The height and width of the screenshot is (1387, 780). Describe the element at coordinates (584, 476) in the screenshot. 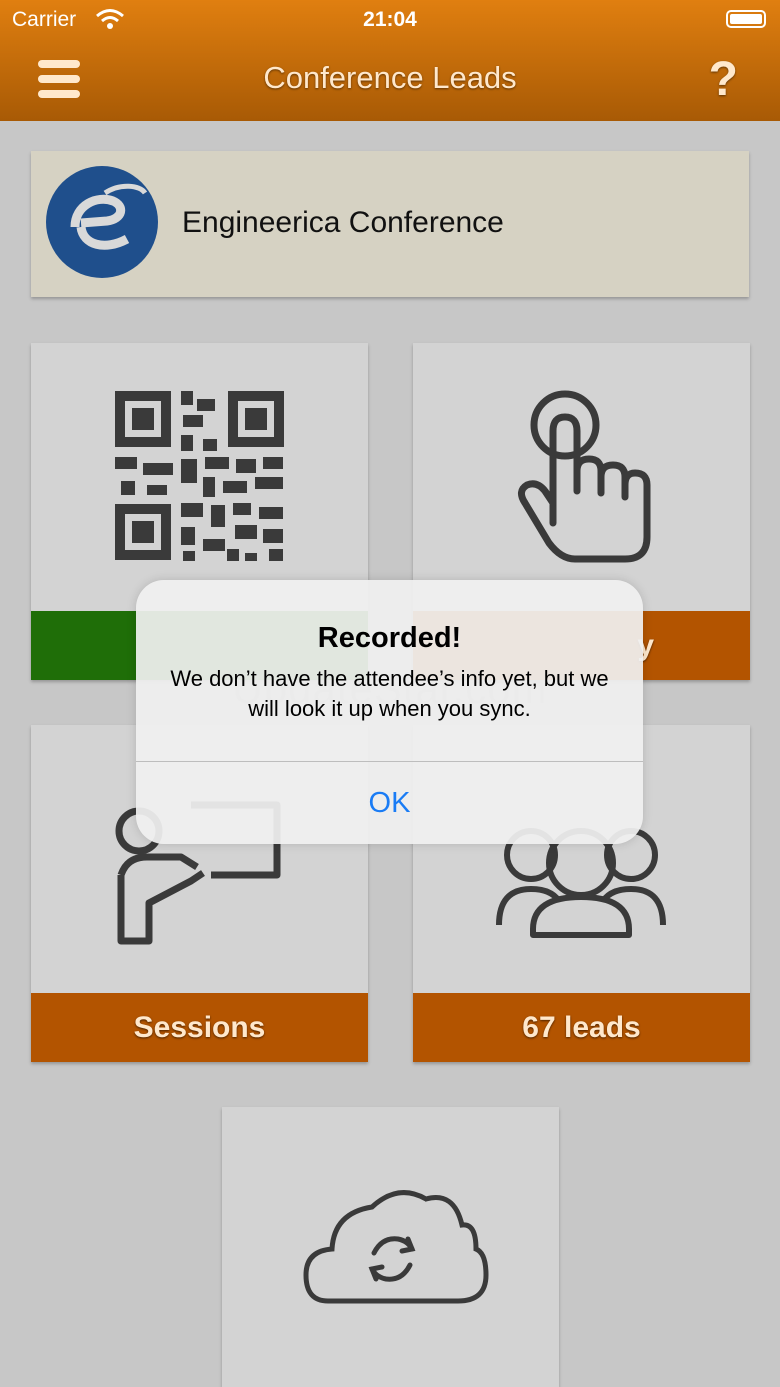

I see `tap-hand-icon` at that location.